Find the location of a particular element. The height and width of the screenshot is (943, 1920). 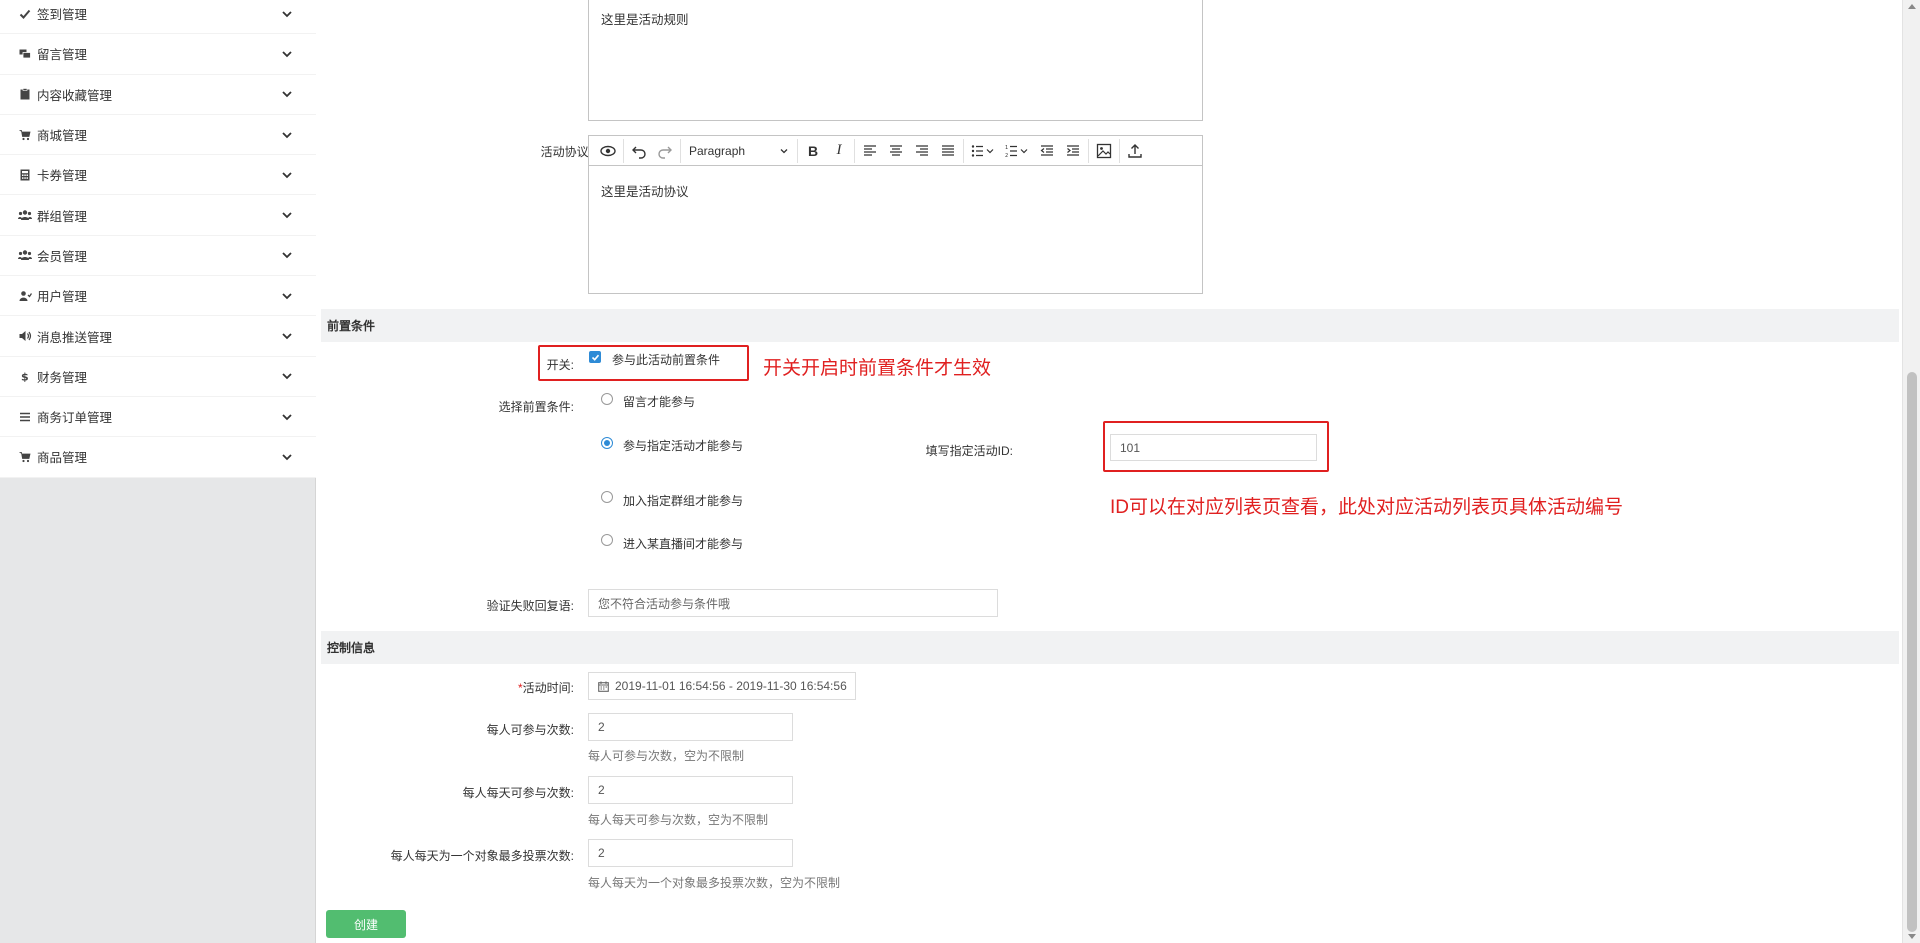

sidebar-item-label: 商务订单管理 is located at coordinates (75, 418).